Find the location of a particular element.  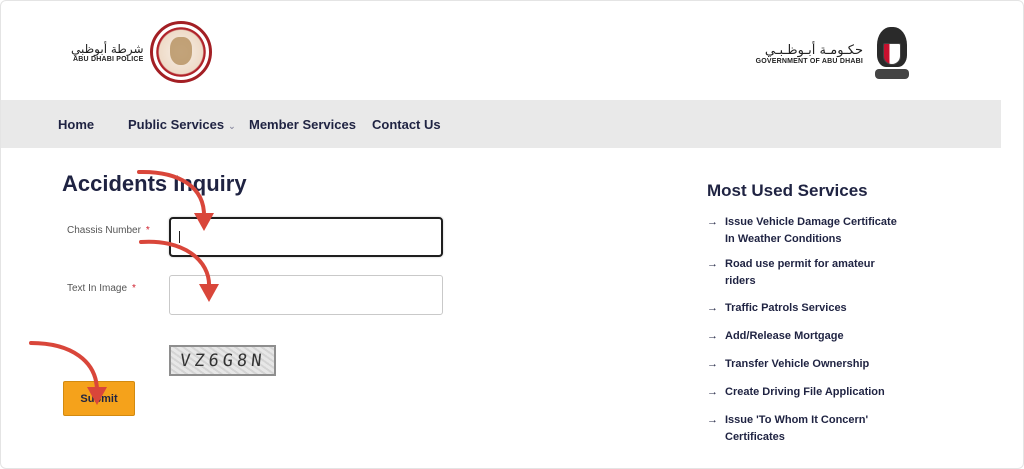

text-in-image-label: Text In Image * is located at coordinates (101, 288).